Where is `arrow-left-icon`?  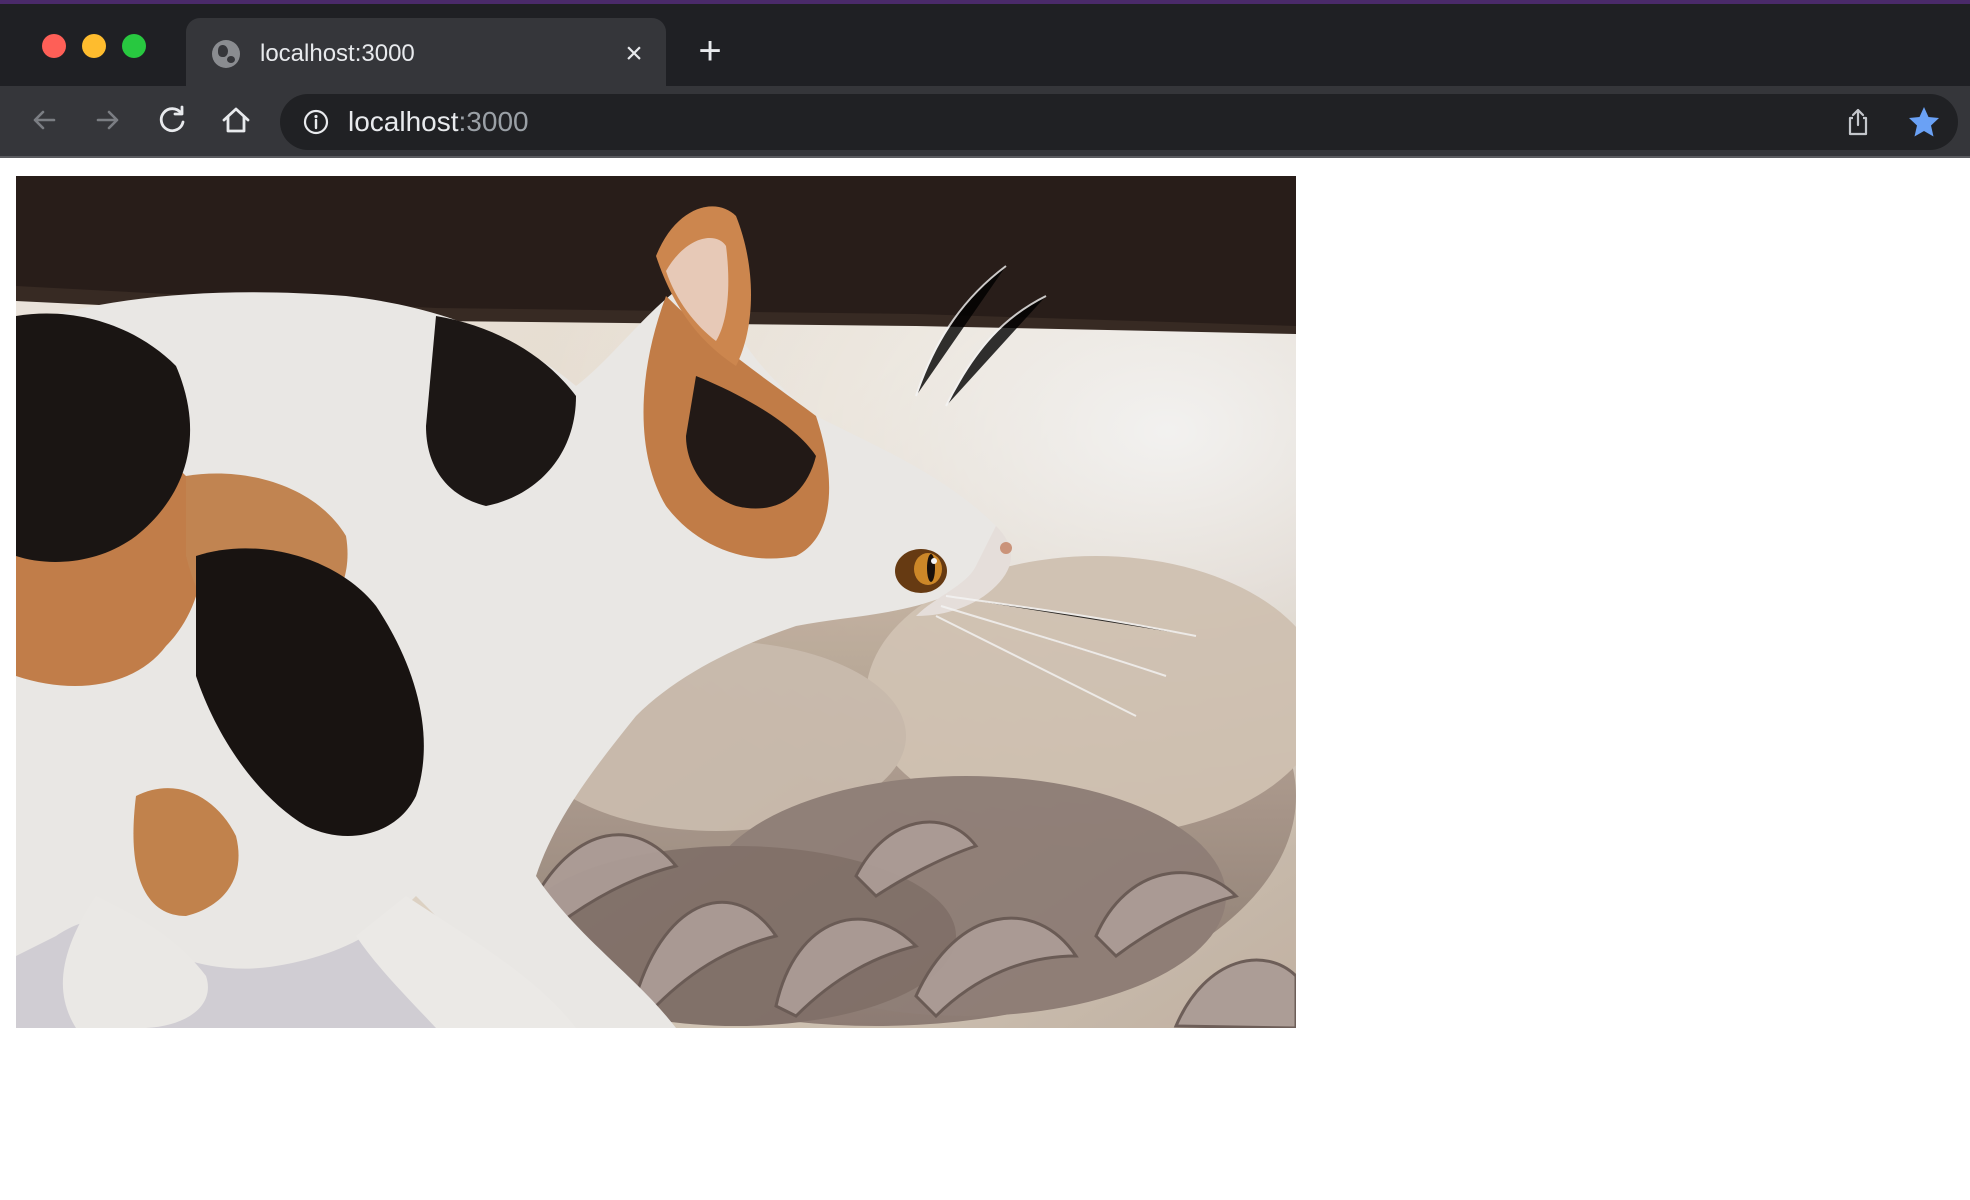 arrow-left-icon is located at coordinates (44, 120).